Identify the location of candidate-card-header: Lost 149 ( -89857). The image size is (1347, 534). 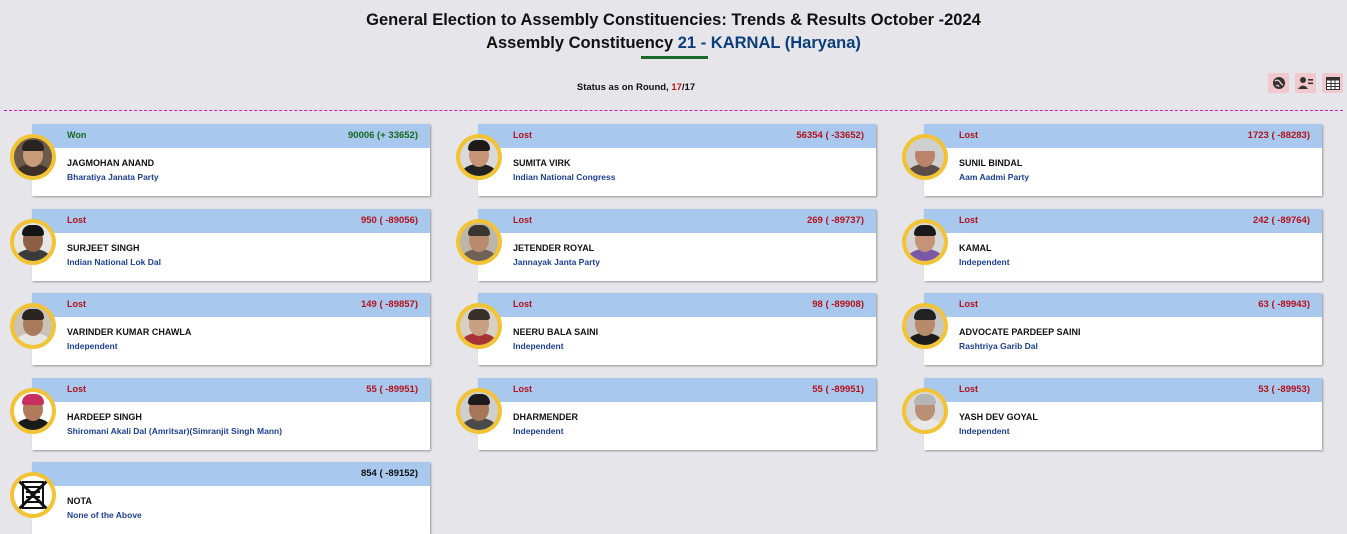
(231, 305).